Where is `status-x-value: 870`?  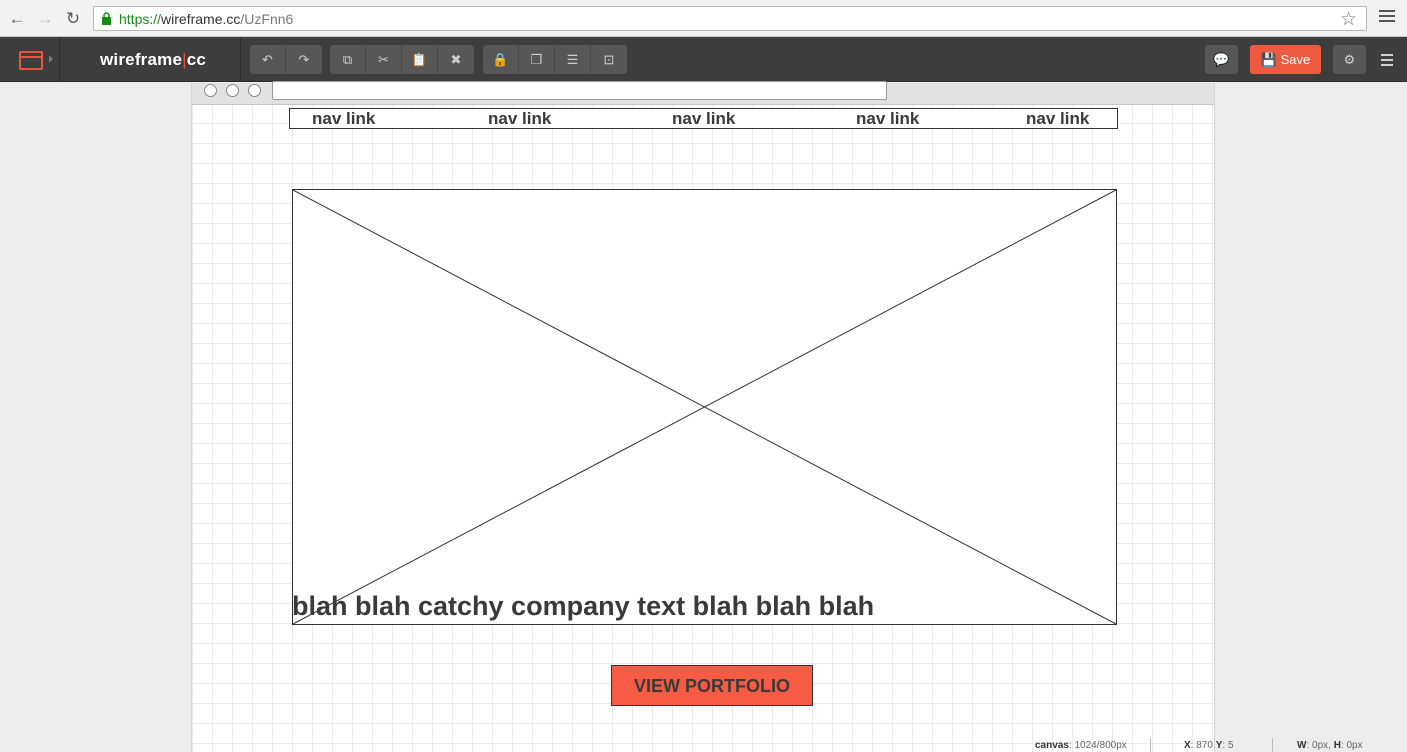 status-x-value: 870 is located at coordinates (1204, 745).